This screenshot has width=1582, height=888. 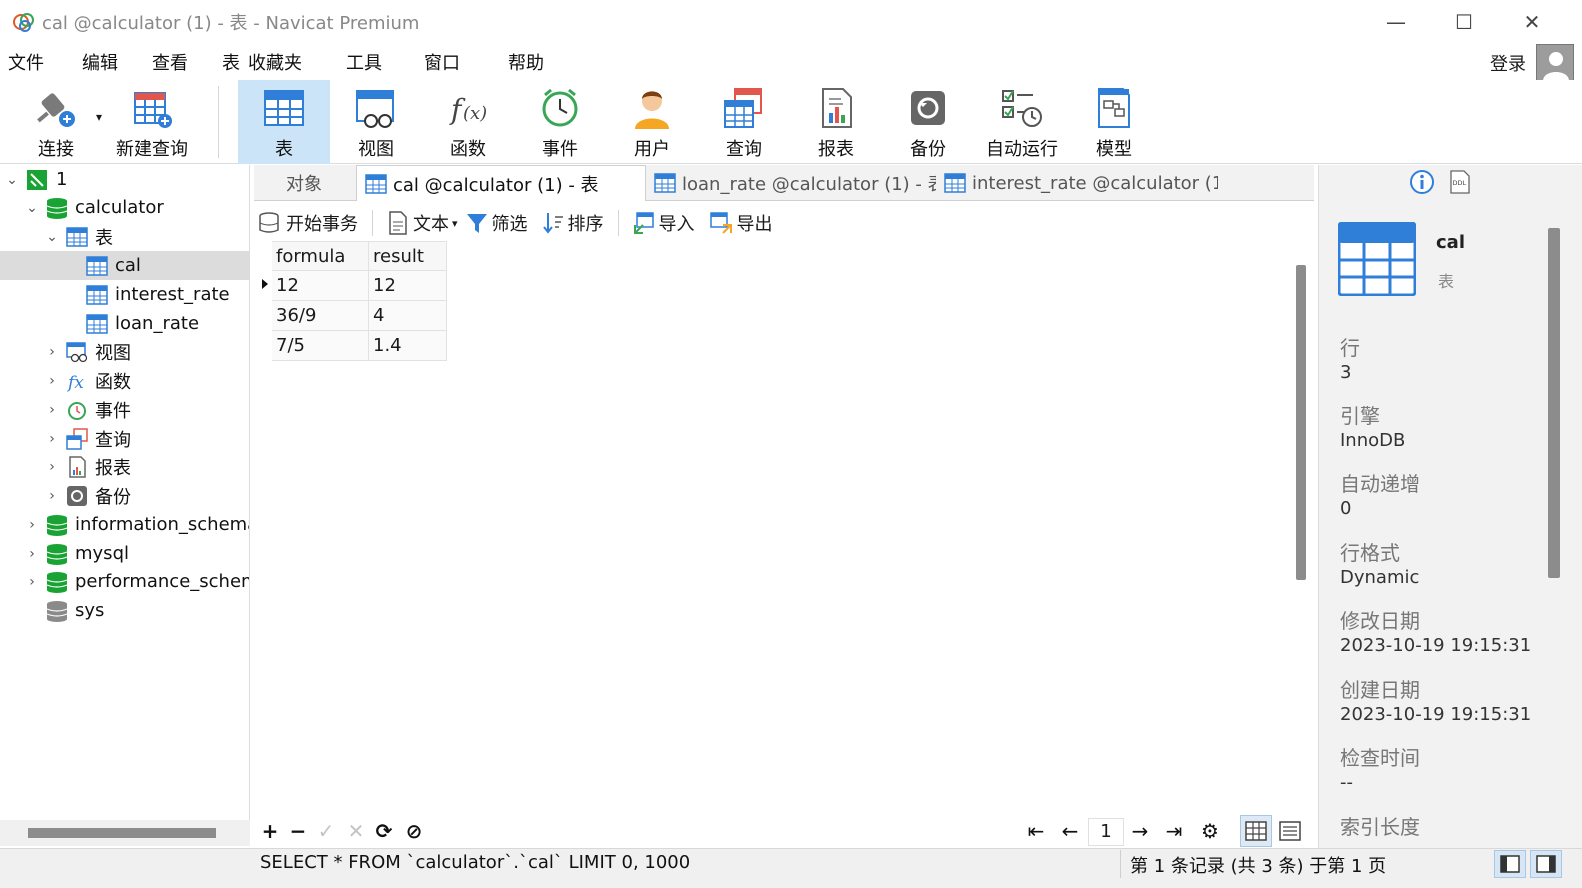 What do you see at coordinates (791, 183) in the screenshot?
I see `tab-loan-rate: loan_rate @calculator (1) - 表` at bounding box center [791, 183].